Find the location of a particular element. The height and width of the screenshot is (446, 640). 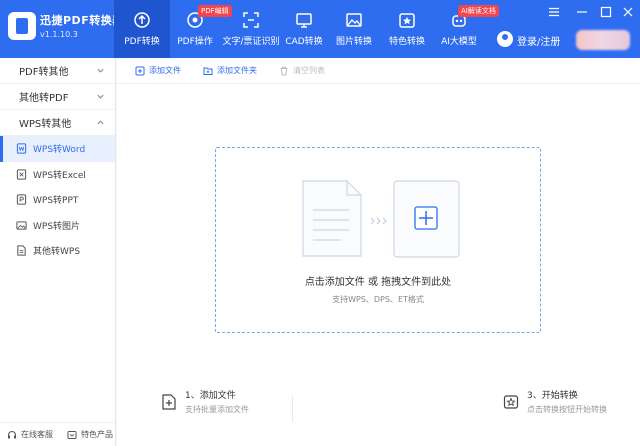

app-name: 迅捷PDF转换器 is located at coordinates (82, 20).